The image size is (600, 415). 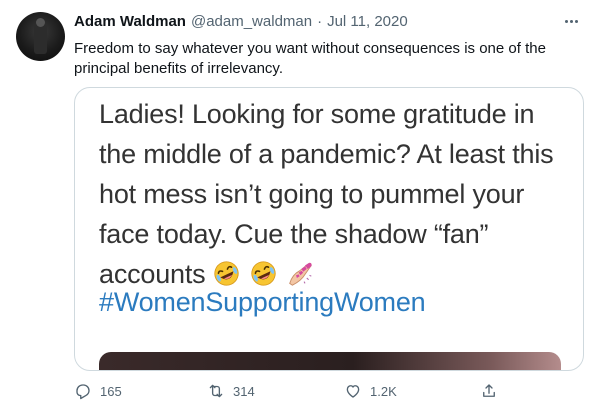 What do you see at coordinates (312, 194) in the screenshot?
I see `media-line-3: hot mess isn’t going to pummel your` at bounding box center [312, 194].